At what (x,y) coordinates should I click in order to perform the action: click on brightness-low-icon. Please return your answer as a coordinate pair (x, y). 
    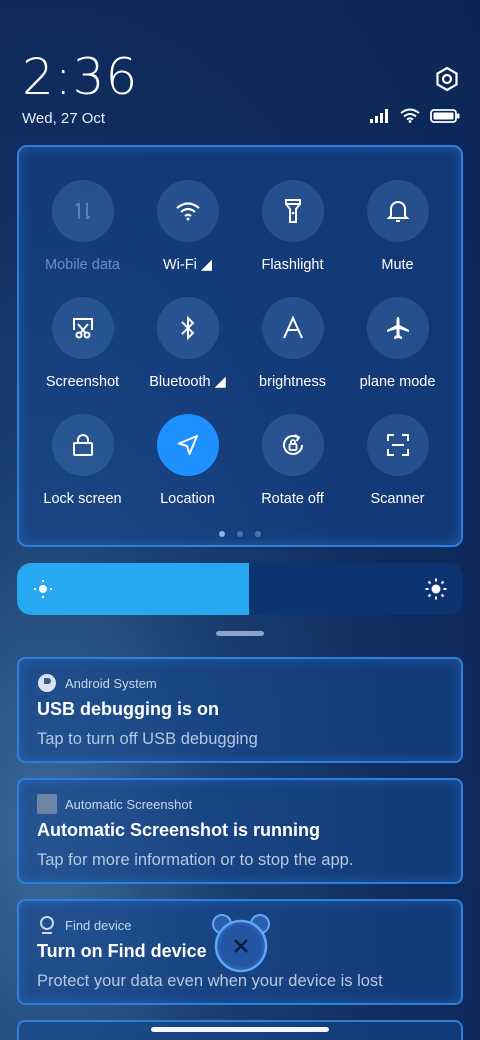
    Looking at the image, I should click on (43, 591).